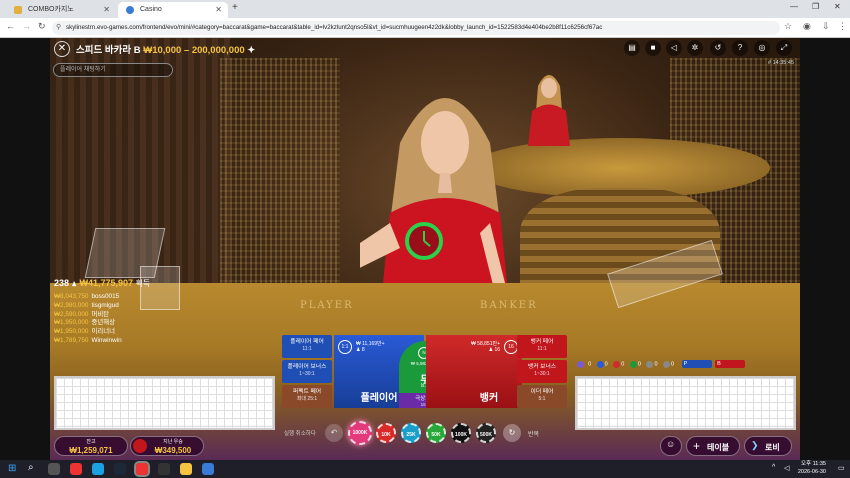 This screenshot has height=478, width=850. I want to click on new-tab-button: +, so click(235, 7).